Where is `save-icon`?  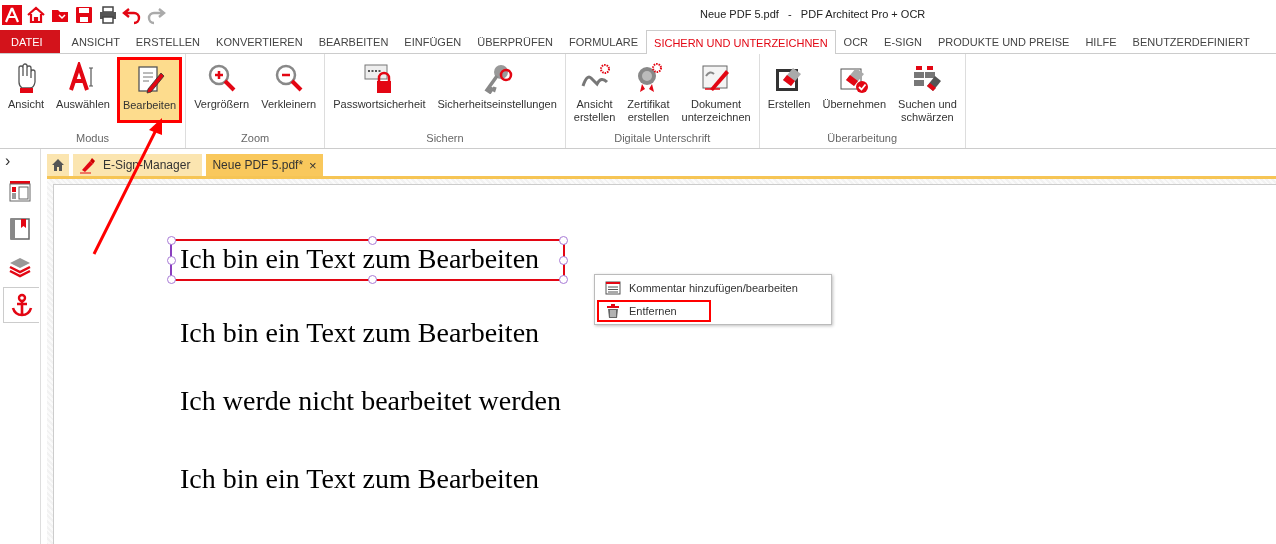
save-icon is located at coordinates (84, 15).